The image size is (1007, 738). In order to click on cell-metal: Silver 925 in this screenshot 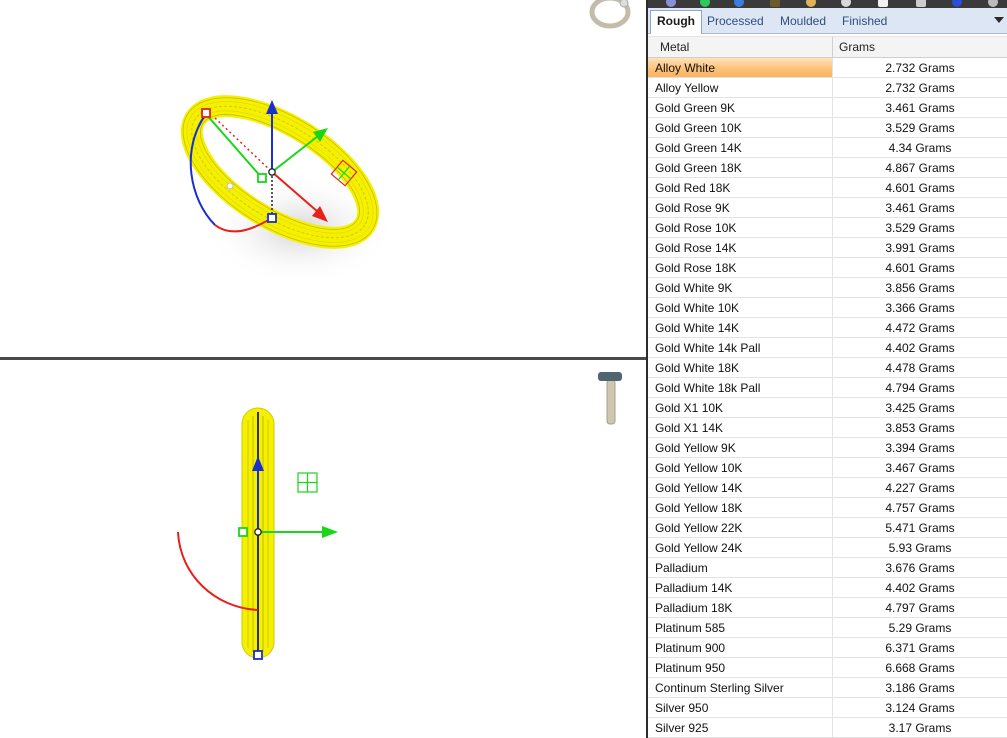, I will do `click(740, 728)`.